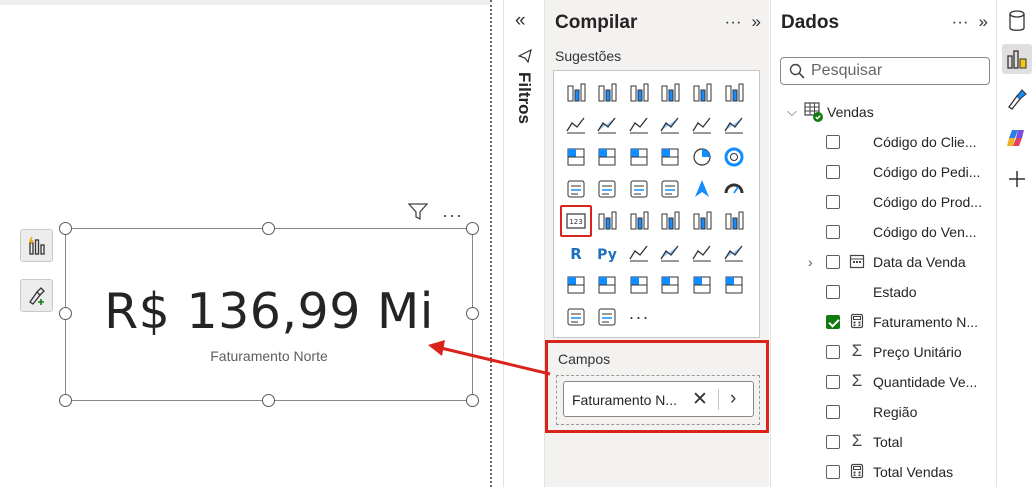 The image size is (1035, 487). What do you see at coordinates (472, 228) in the screenshot?
I see `resize-handle-top-right` at bounding box center [472, 228].